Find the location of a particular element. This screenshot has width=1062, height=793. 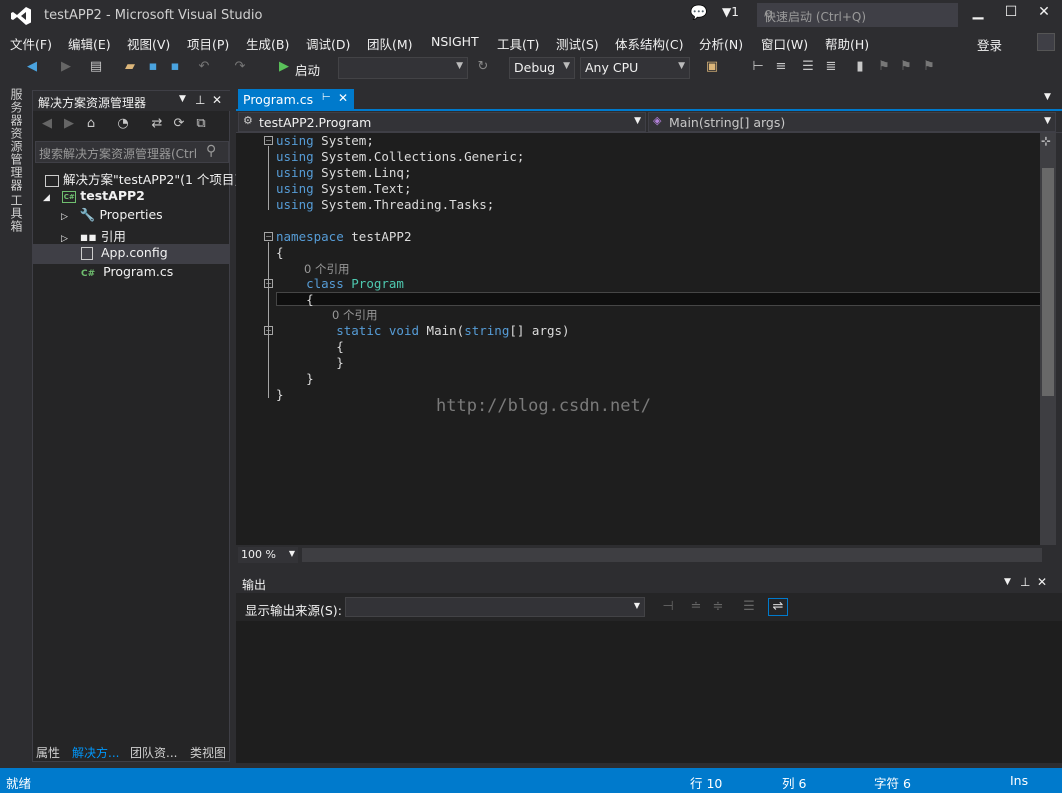

comment-icon: ≡ is located at coordinates (781, 67).